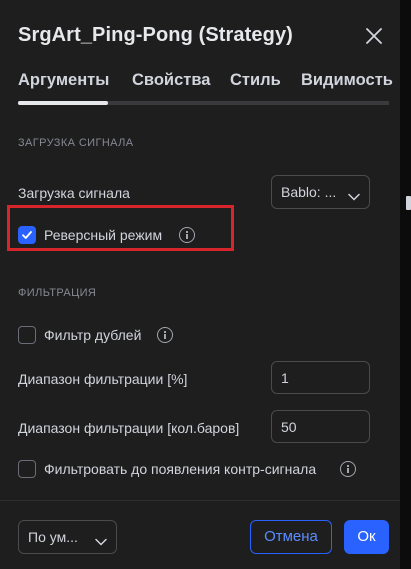 The width and height of the screenshot is (411, 569). I want to click on close-icon, so click(374, 36).